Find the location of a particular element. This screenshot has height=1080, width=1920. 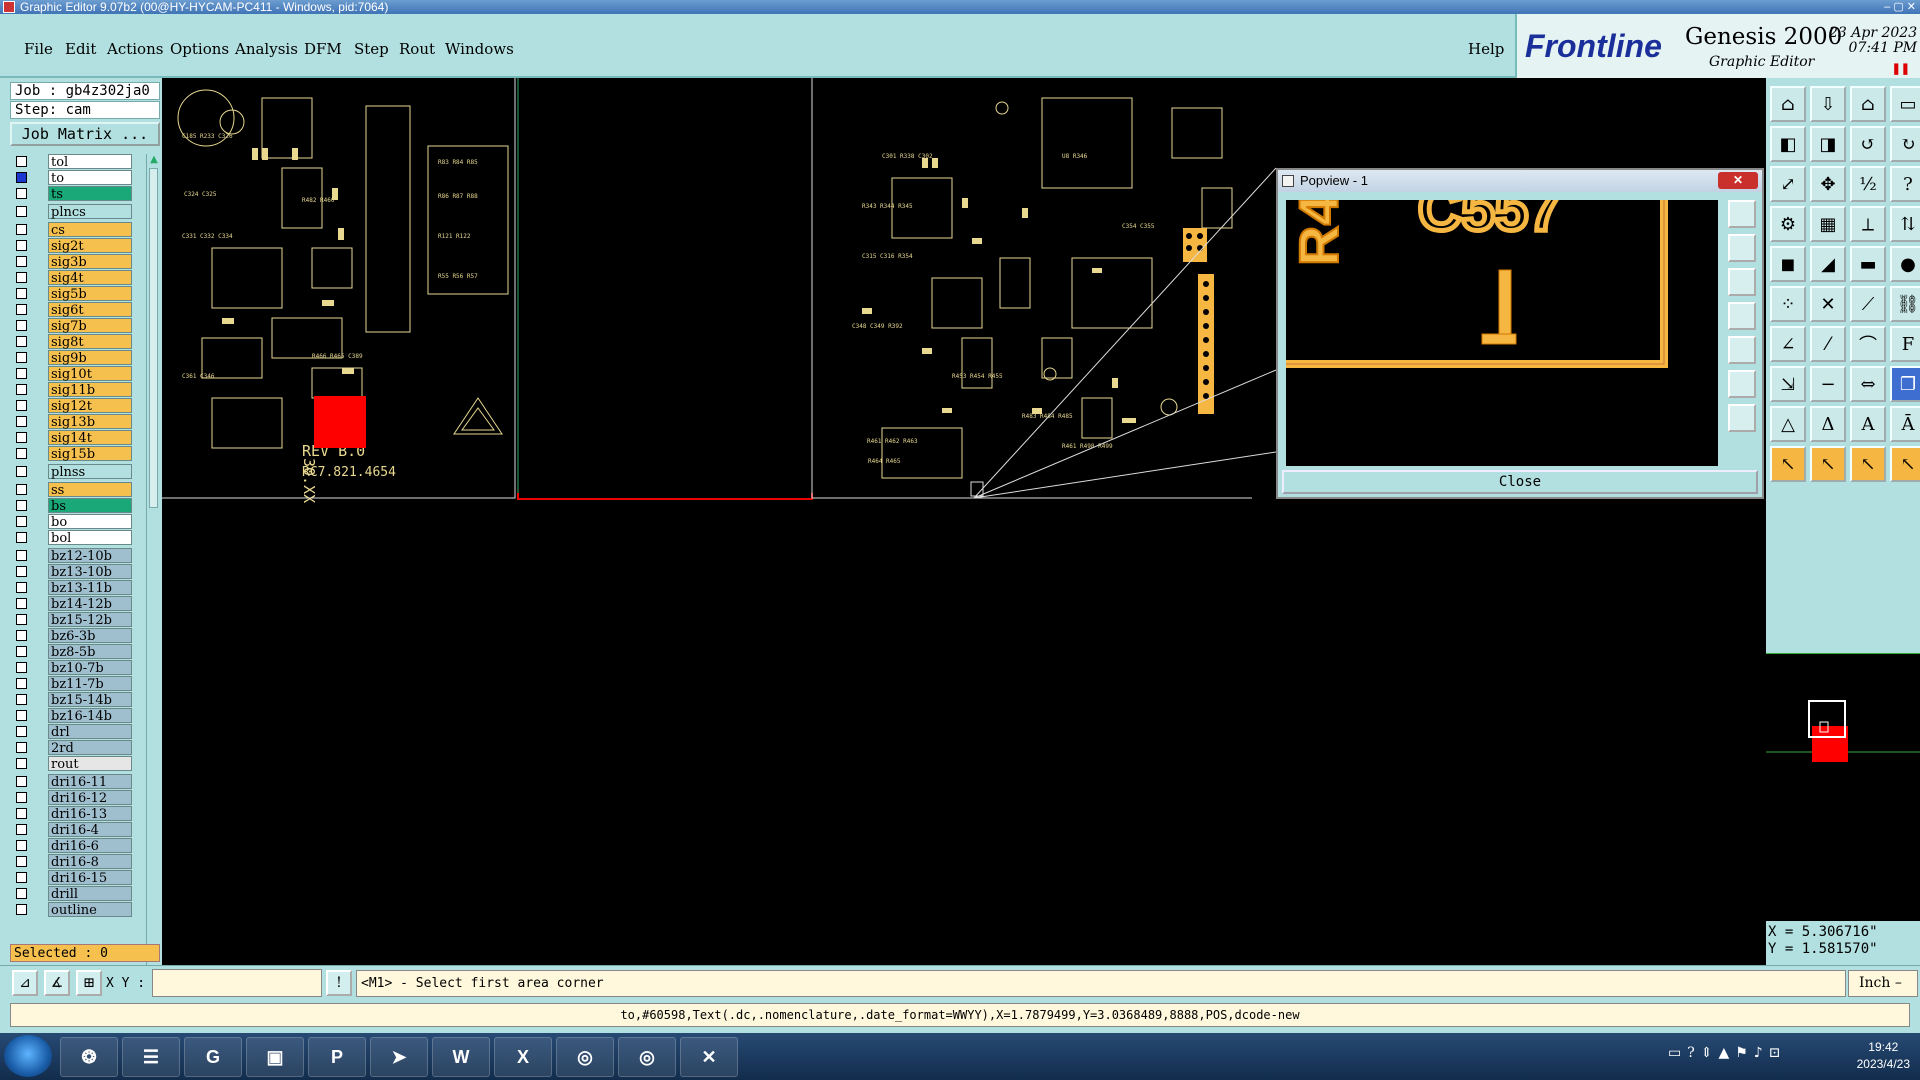

layer-name: 2rd is located at coordinates (90, 748).